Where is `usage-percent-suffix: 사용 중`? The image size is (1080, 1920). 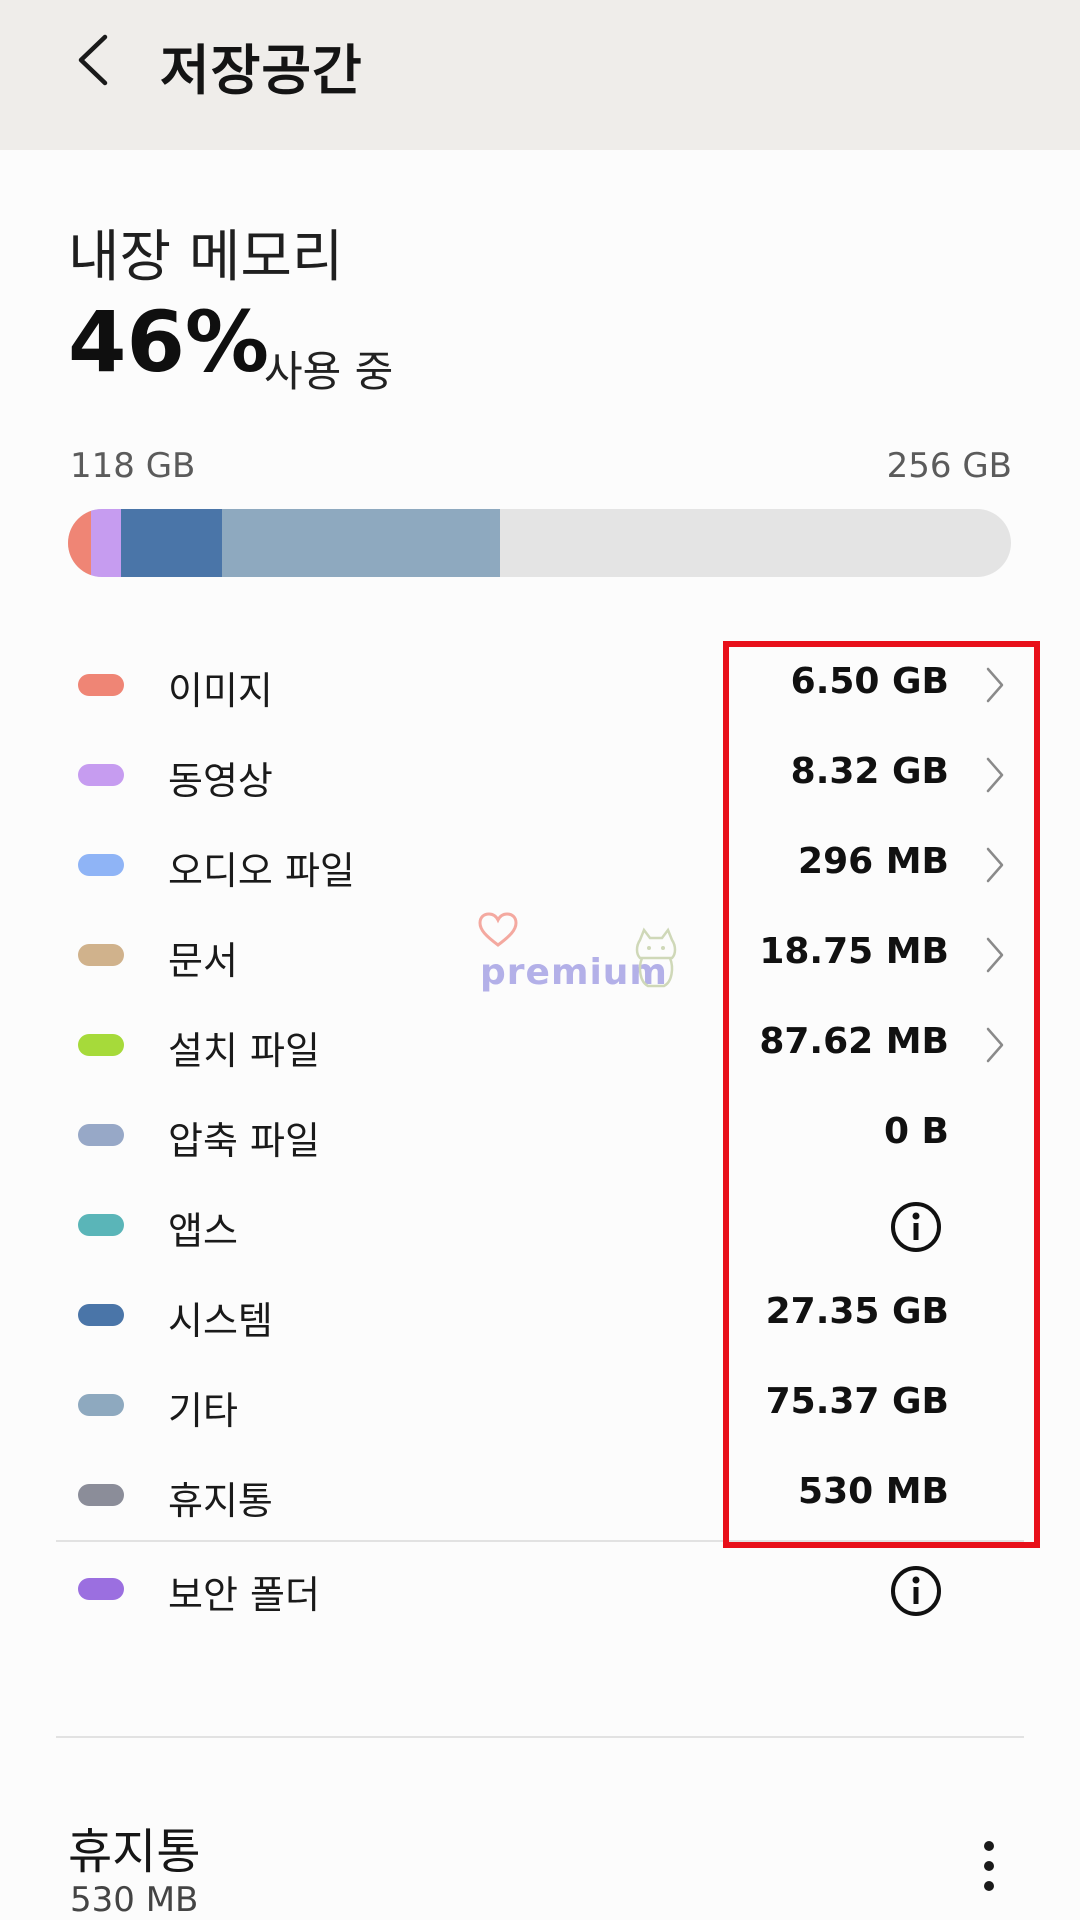 usage-percent-suffix: 사용 중 is located at coordinates (329, 371).